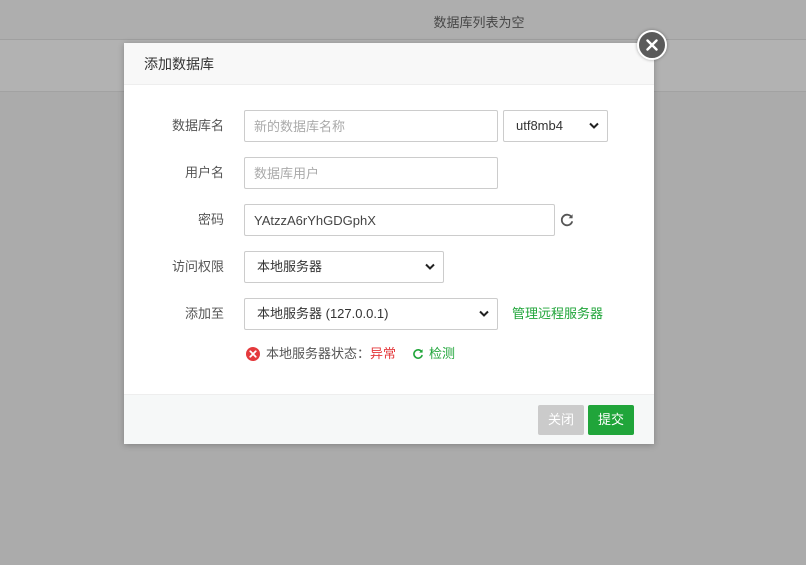  Describe the element at coordinates (290, 266) in the screenshot. I see `access-selected: 本地服务器` at that location.